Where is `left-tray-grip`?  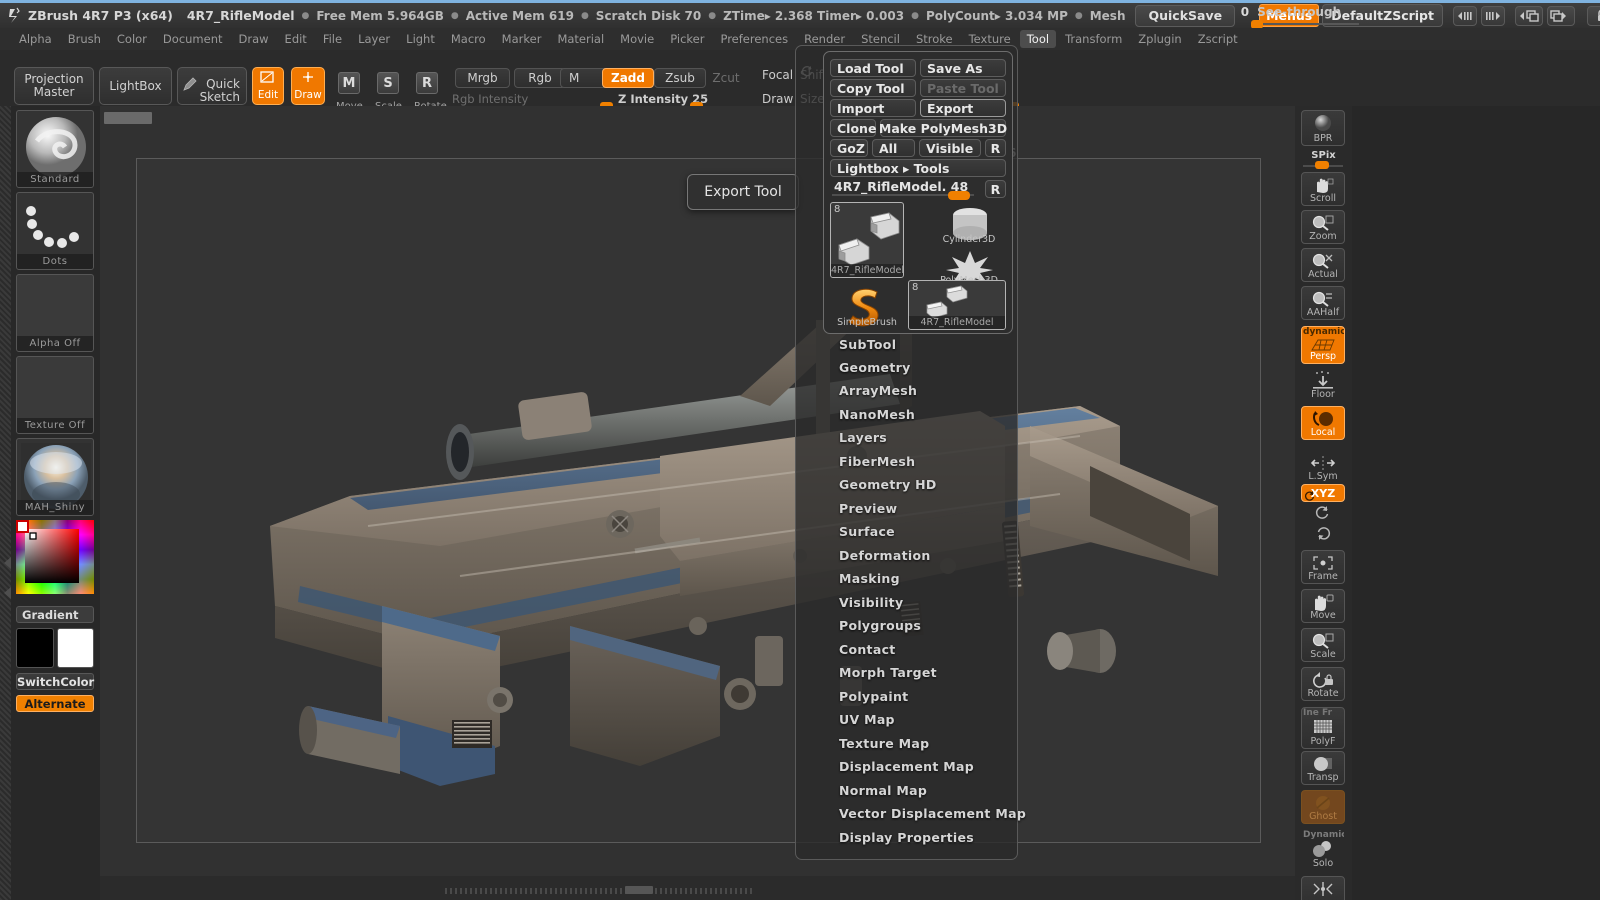 left-tray-grip is located at coordinates (5, 503).